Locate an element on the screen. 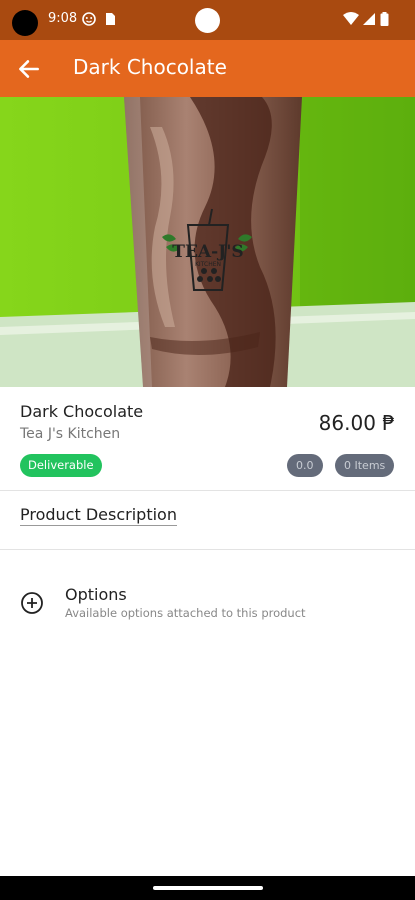 The image size is (415, 900). front-camera is located at coordinates (207, 20).